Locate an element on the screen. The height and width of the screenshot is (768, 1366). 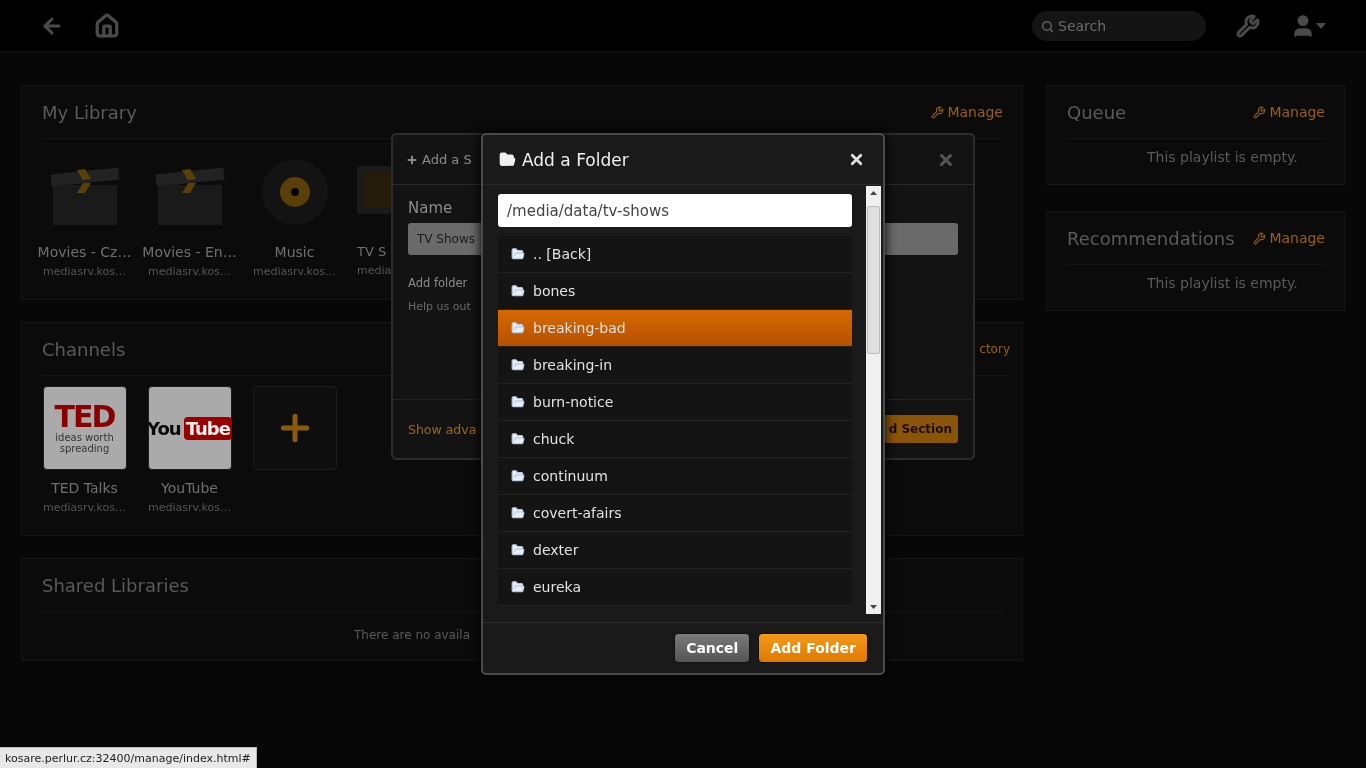
folder-row: breaking-in is located at coordinates (675, 365).